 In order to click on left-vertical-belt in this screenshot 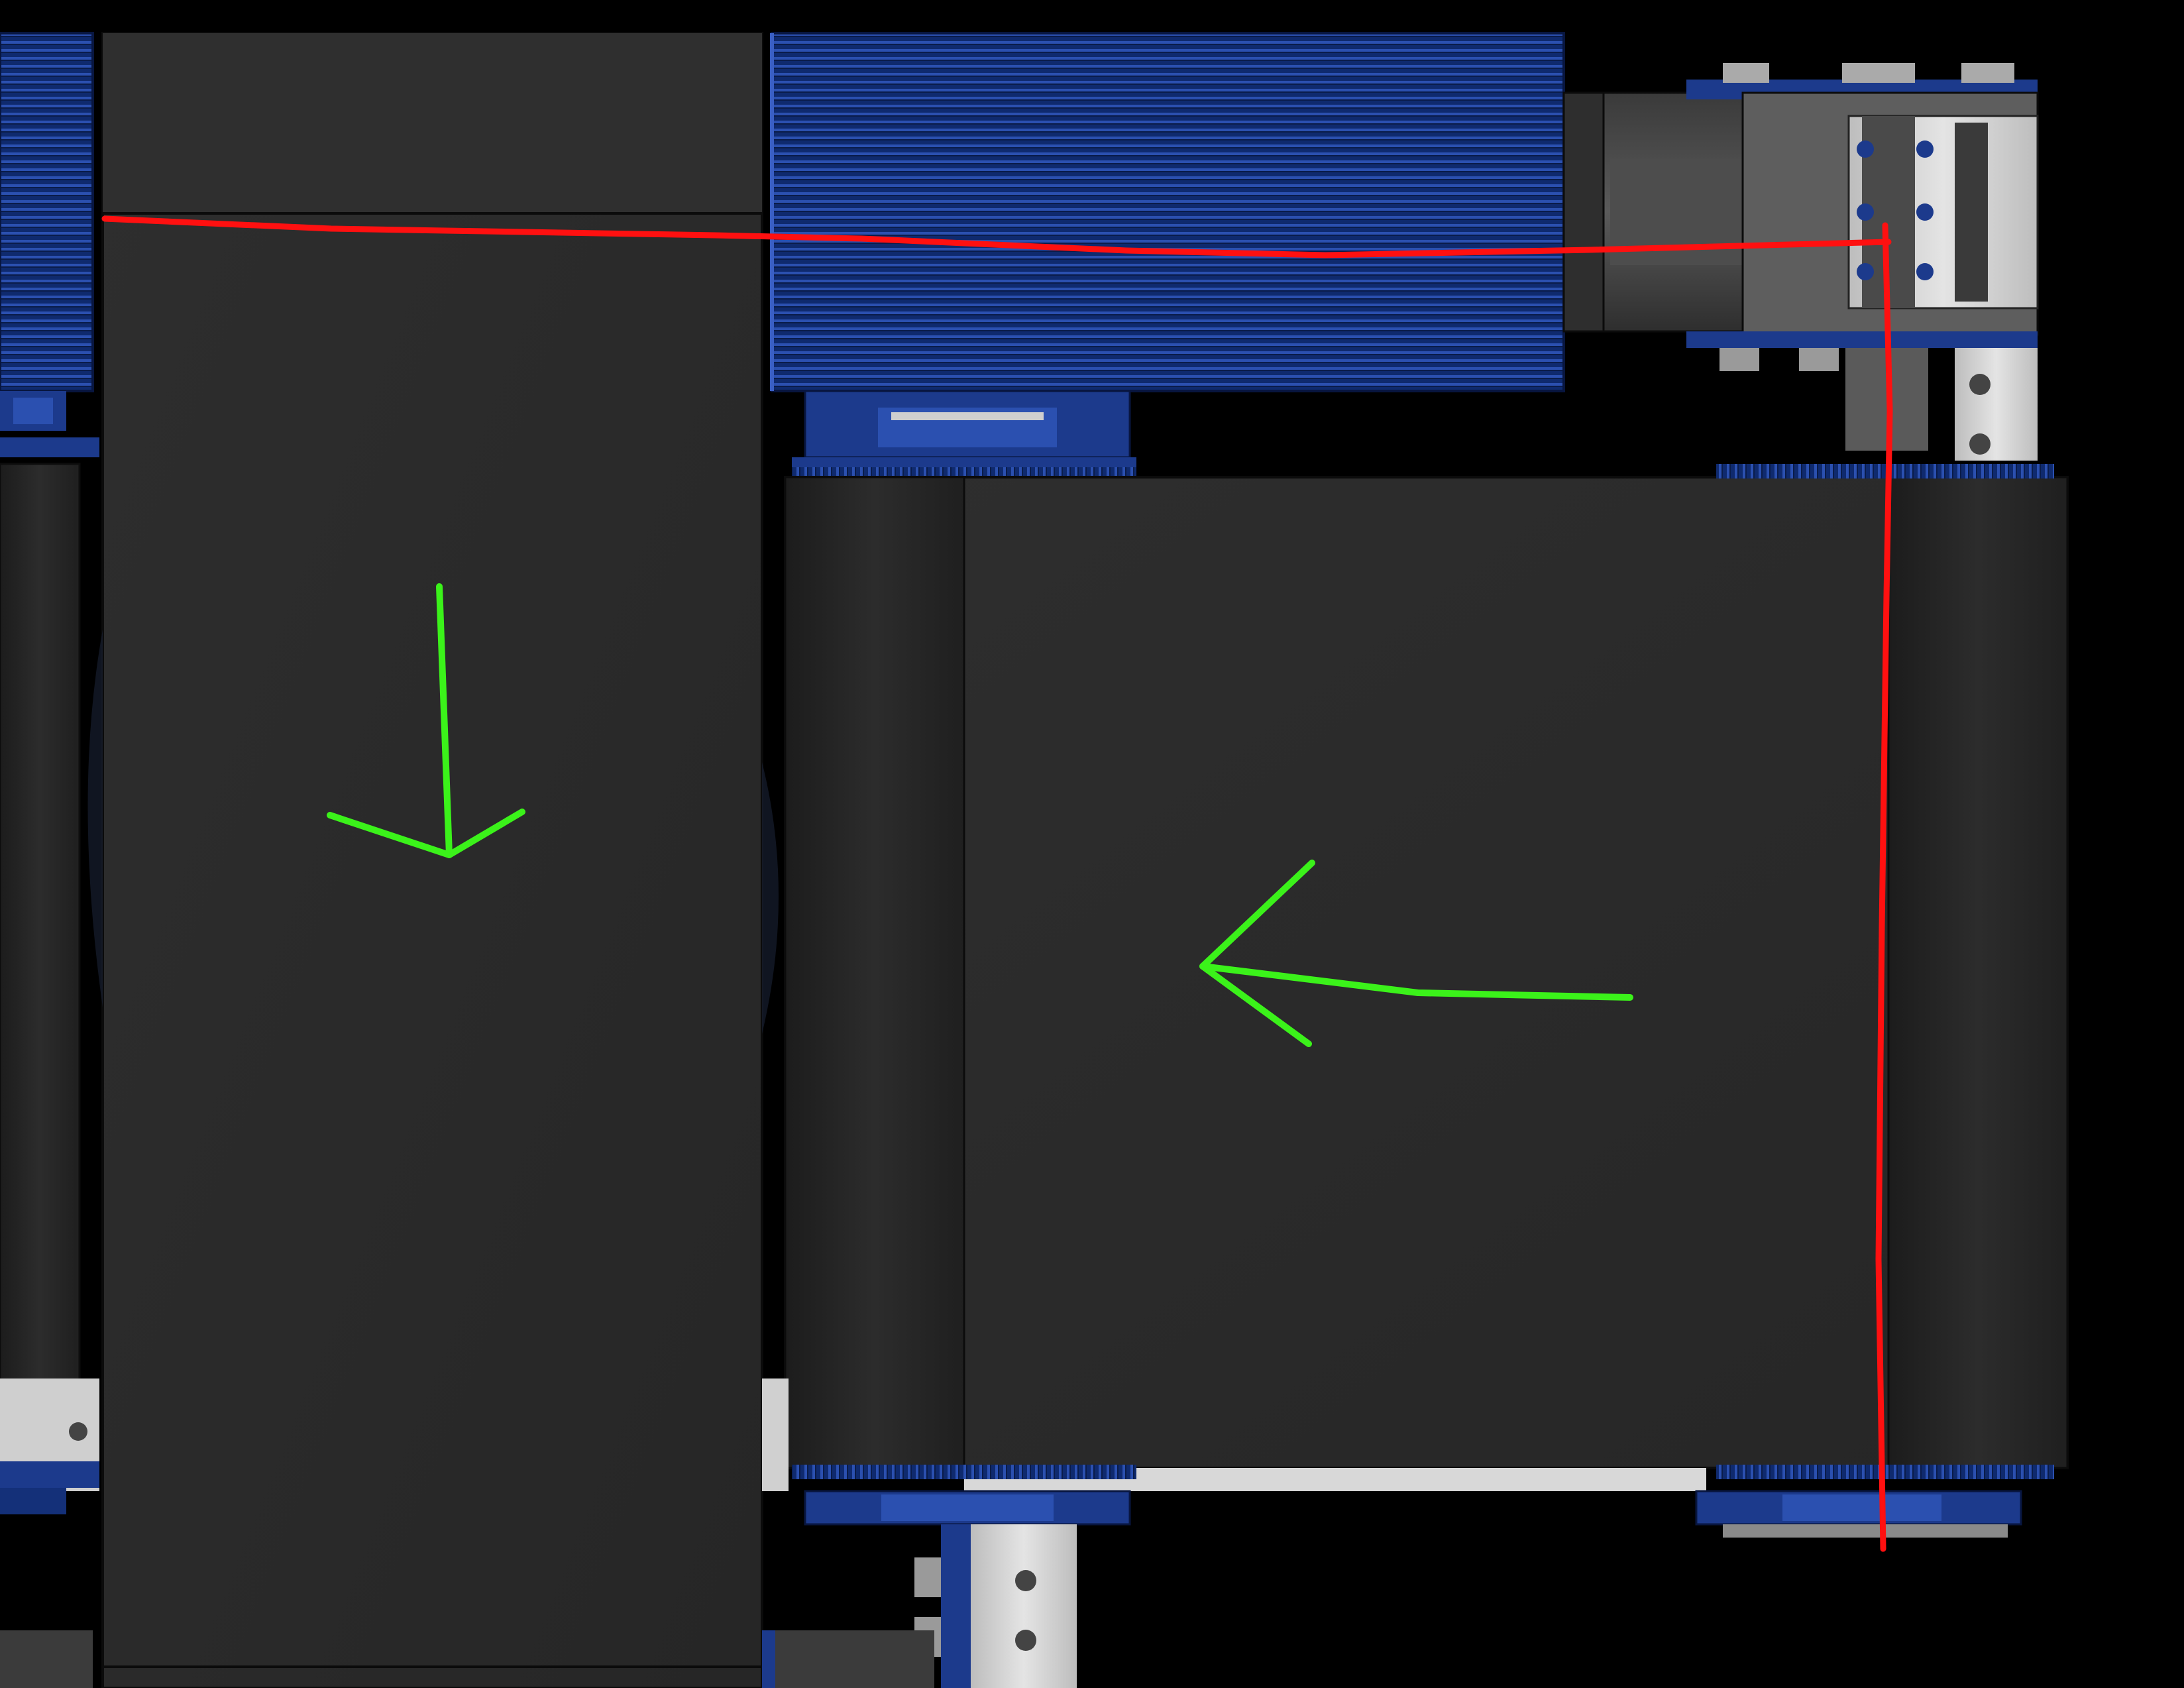, I will do `click(49, 1075)`.